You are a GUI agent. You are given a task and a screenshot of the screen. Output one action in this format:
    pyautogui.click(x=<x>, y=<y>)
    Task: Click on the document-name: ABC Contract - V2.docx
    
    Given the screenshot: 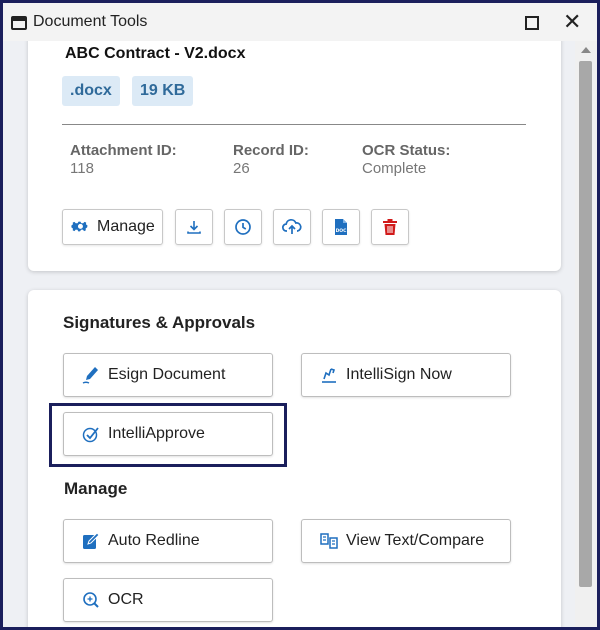 What is the action you would take?
    pyautogui.click(x=155, y=53)
    